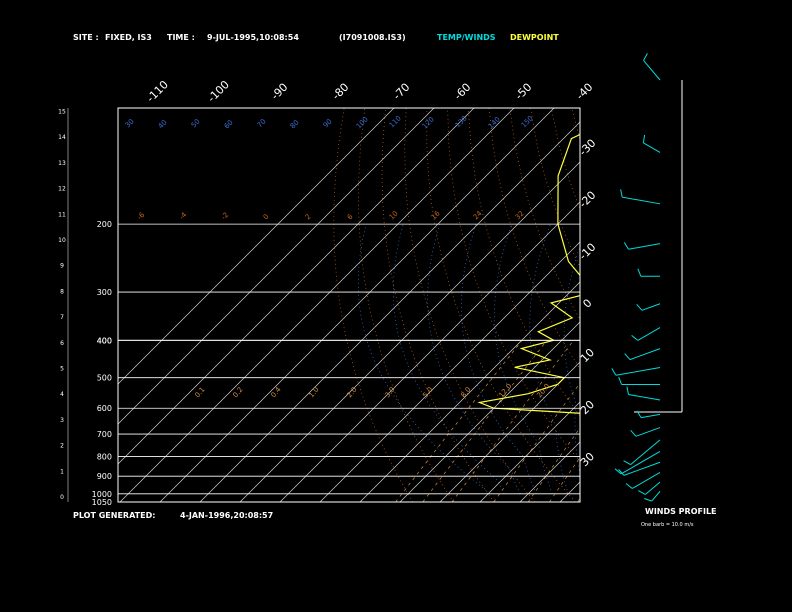  What do you see at coordinates (351, 393) in the screenshot?
I see `mixing-ratio-label: 2.0` at bounding box center [351, 393].